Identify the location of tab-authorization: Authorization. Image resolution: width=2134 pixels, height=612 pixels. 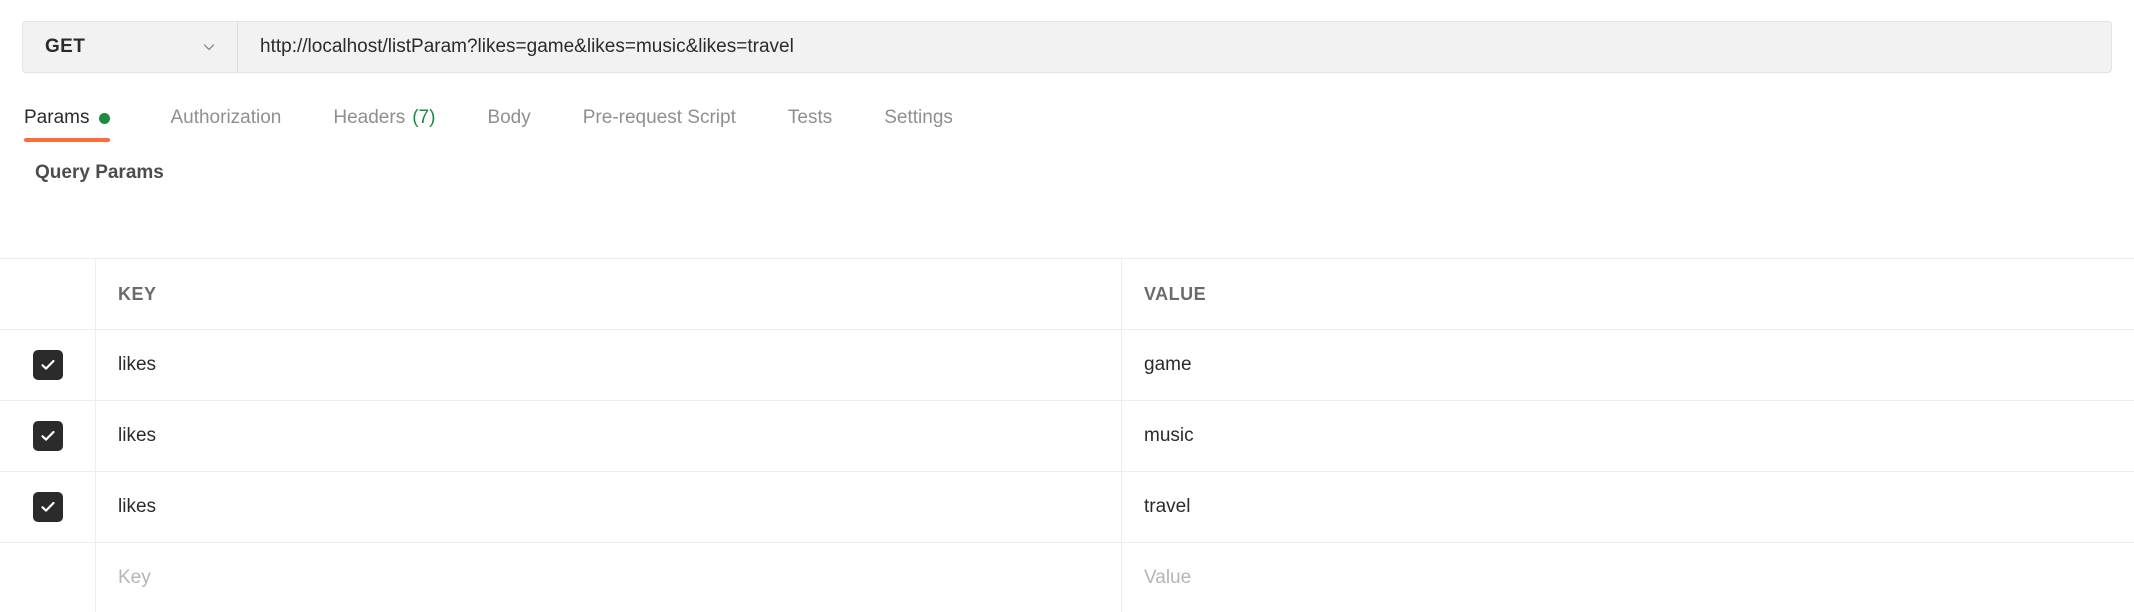
(225, 118).